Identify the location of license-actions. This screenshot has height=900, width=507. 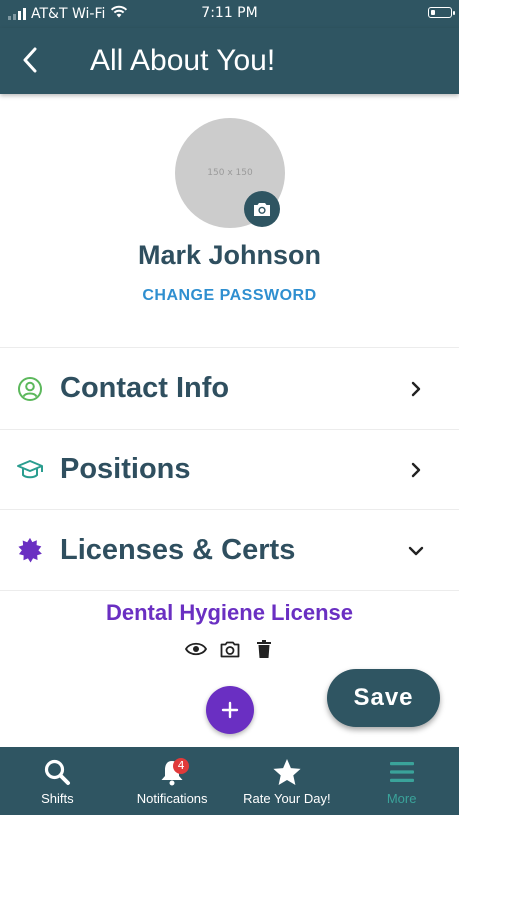
(229, 649).